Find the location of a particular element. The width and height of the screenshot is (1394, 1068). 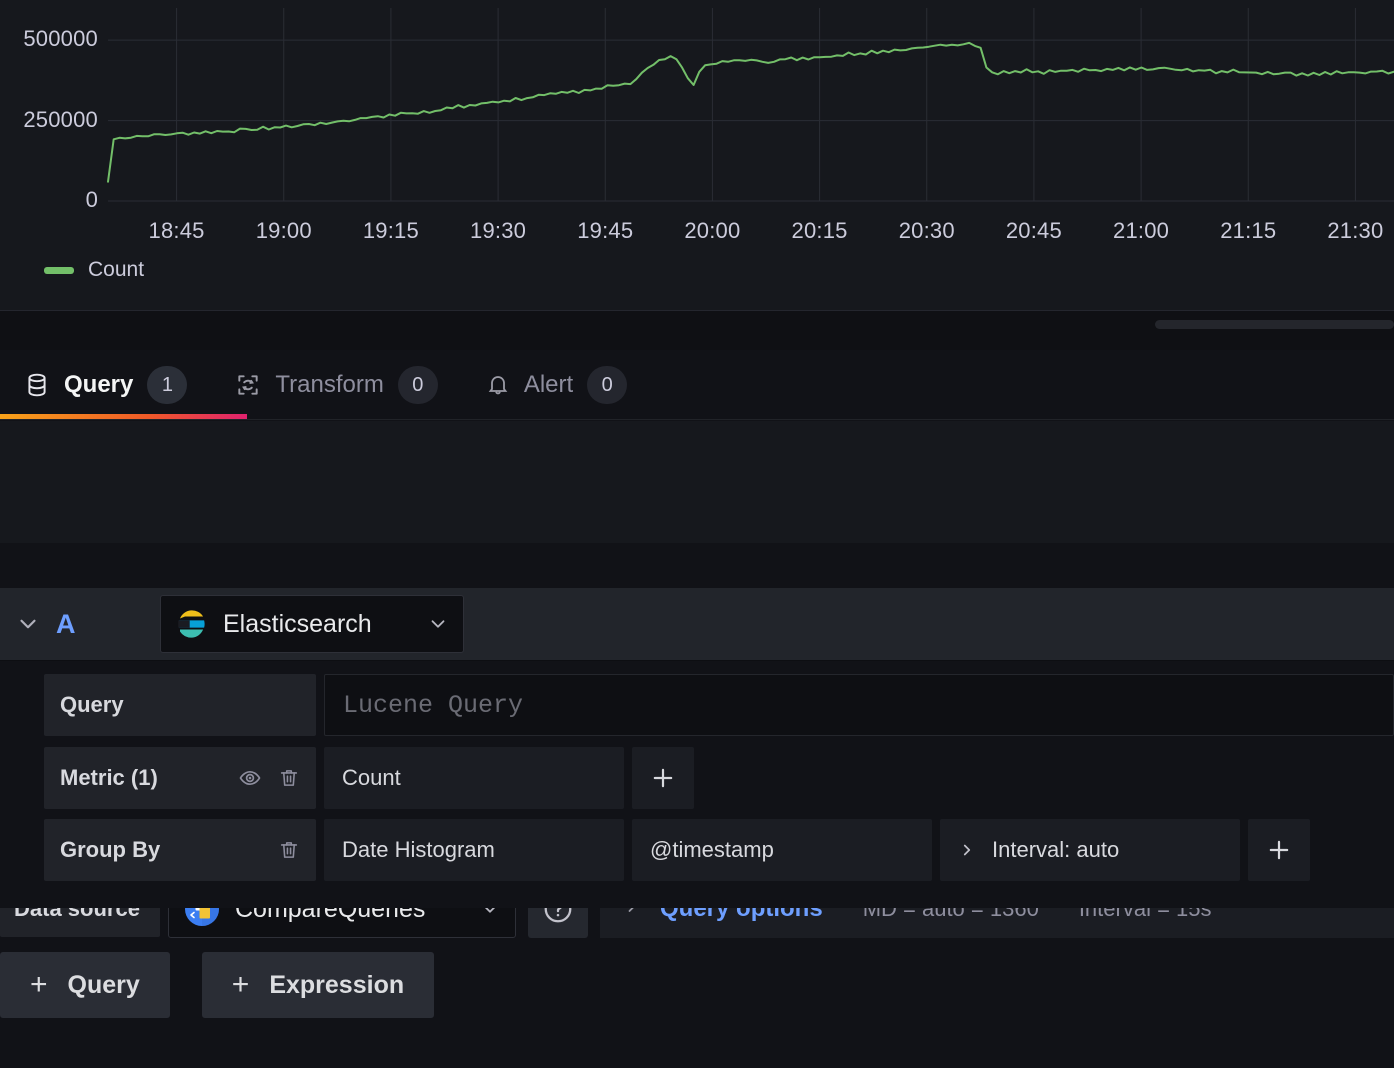

metric-aggregation-value: Count is located at coordinates (371, 777).